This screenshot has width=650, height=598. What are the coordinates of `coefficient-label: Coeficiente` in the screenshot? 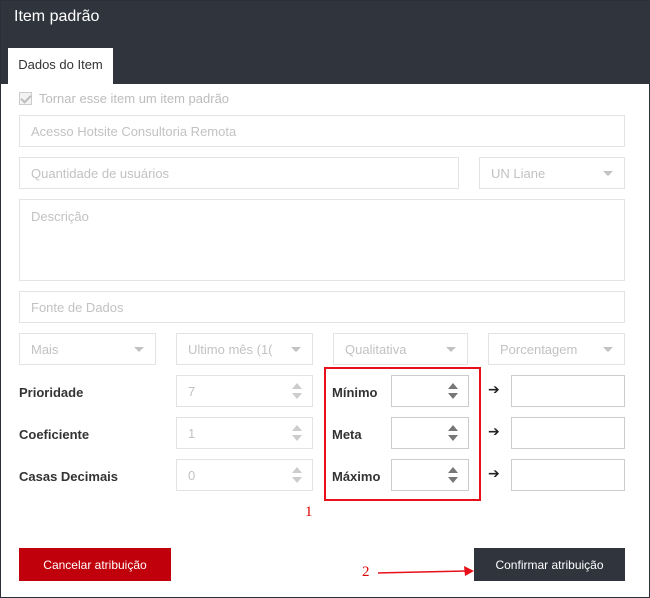 It's located at (54, 434).